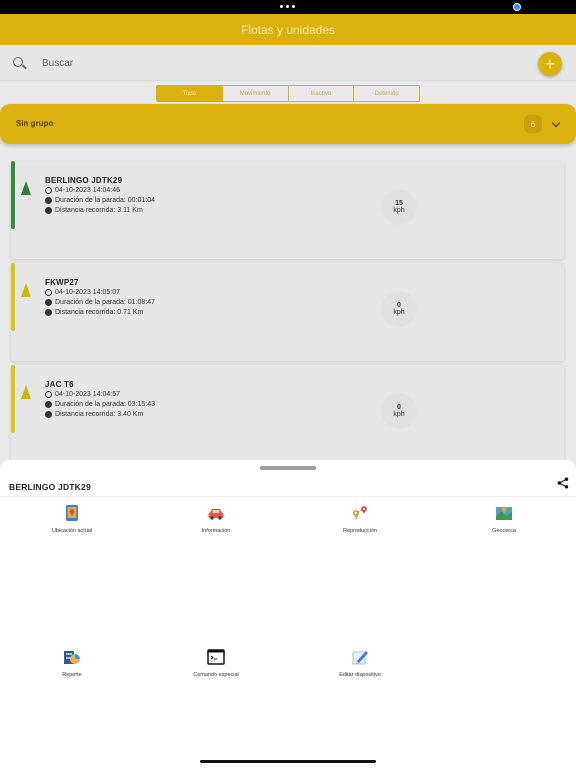  What do you see at coordinates (72, 675) in the screenshot?
I see `action-label: Reporte` at bounding box center [72, 675].